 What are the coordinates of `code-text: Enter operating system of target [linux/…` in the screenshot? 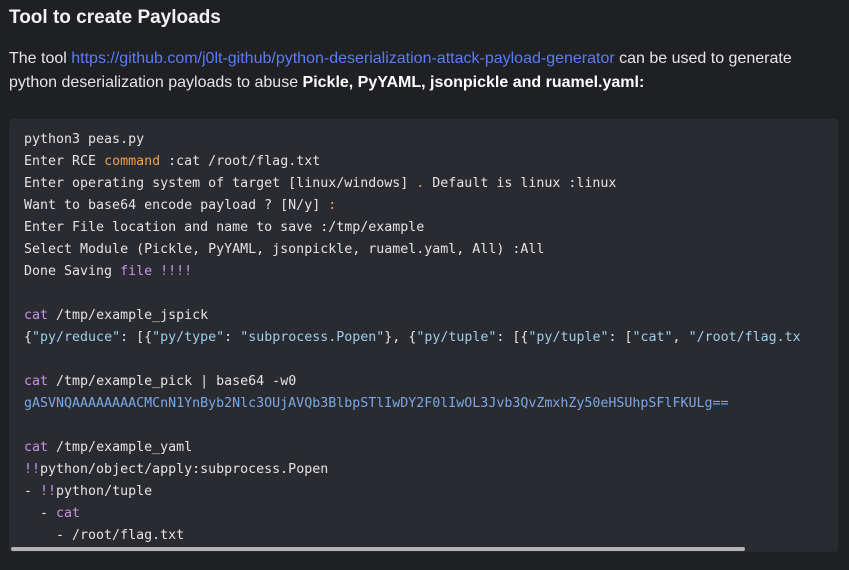 It's located at (220, 183).